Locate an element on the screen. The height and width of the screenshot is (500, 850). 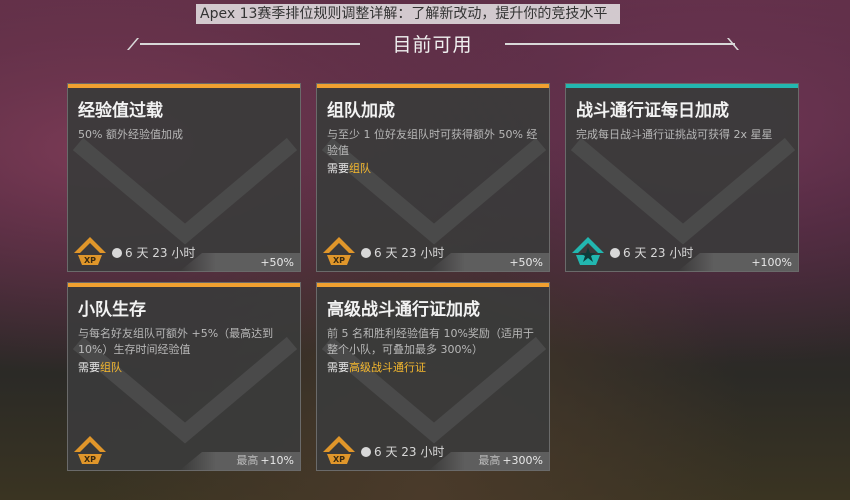
card-title: 战斗通行证每日加成 is located at coordinates (652, 111).